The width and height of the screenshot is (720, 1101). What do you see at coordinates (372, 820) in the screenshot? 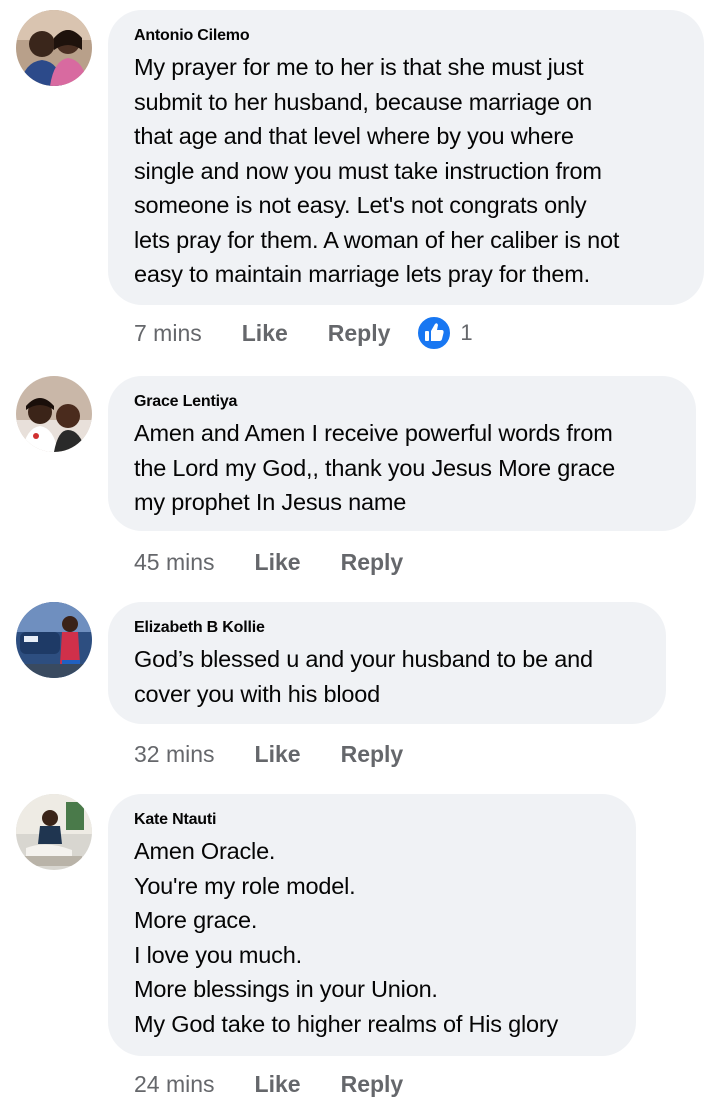
I see `comment-author: Kate Ntauti` at bounding box center [372, 820].